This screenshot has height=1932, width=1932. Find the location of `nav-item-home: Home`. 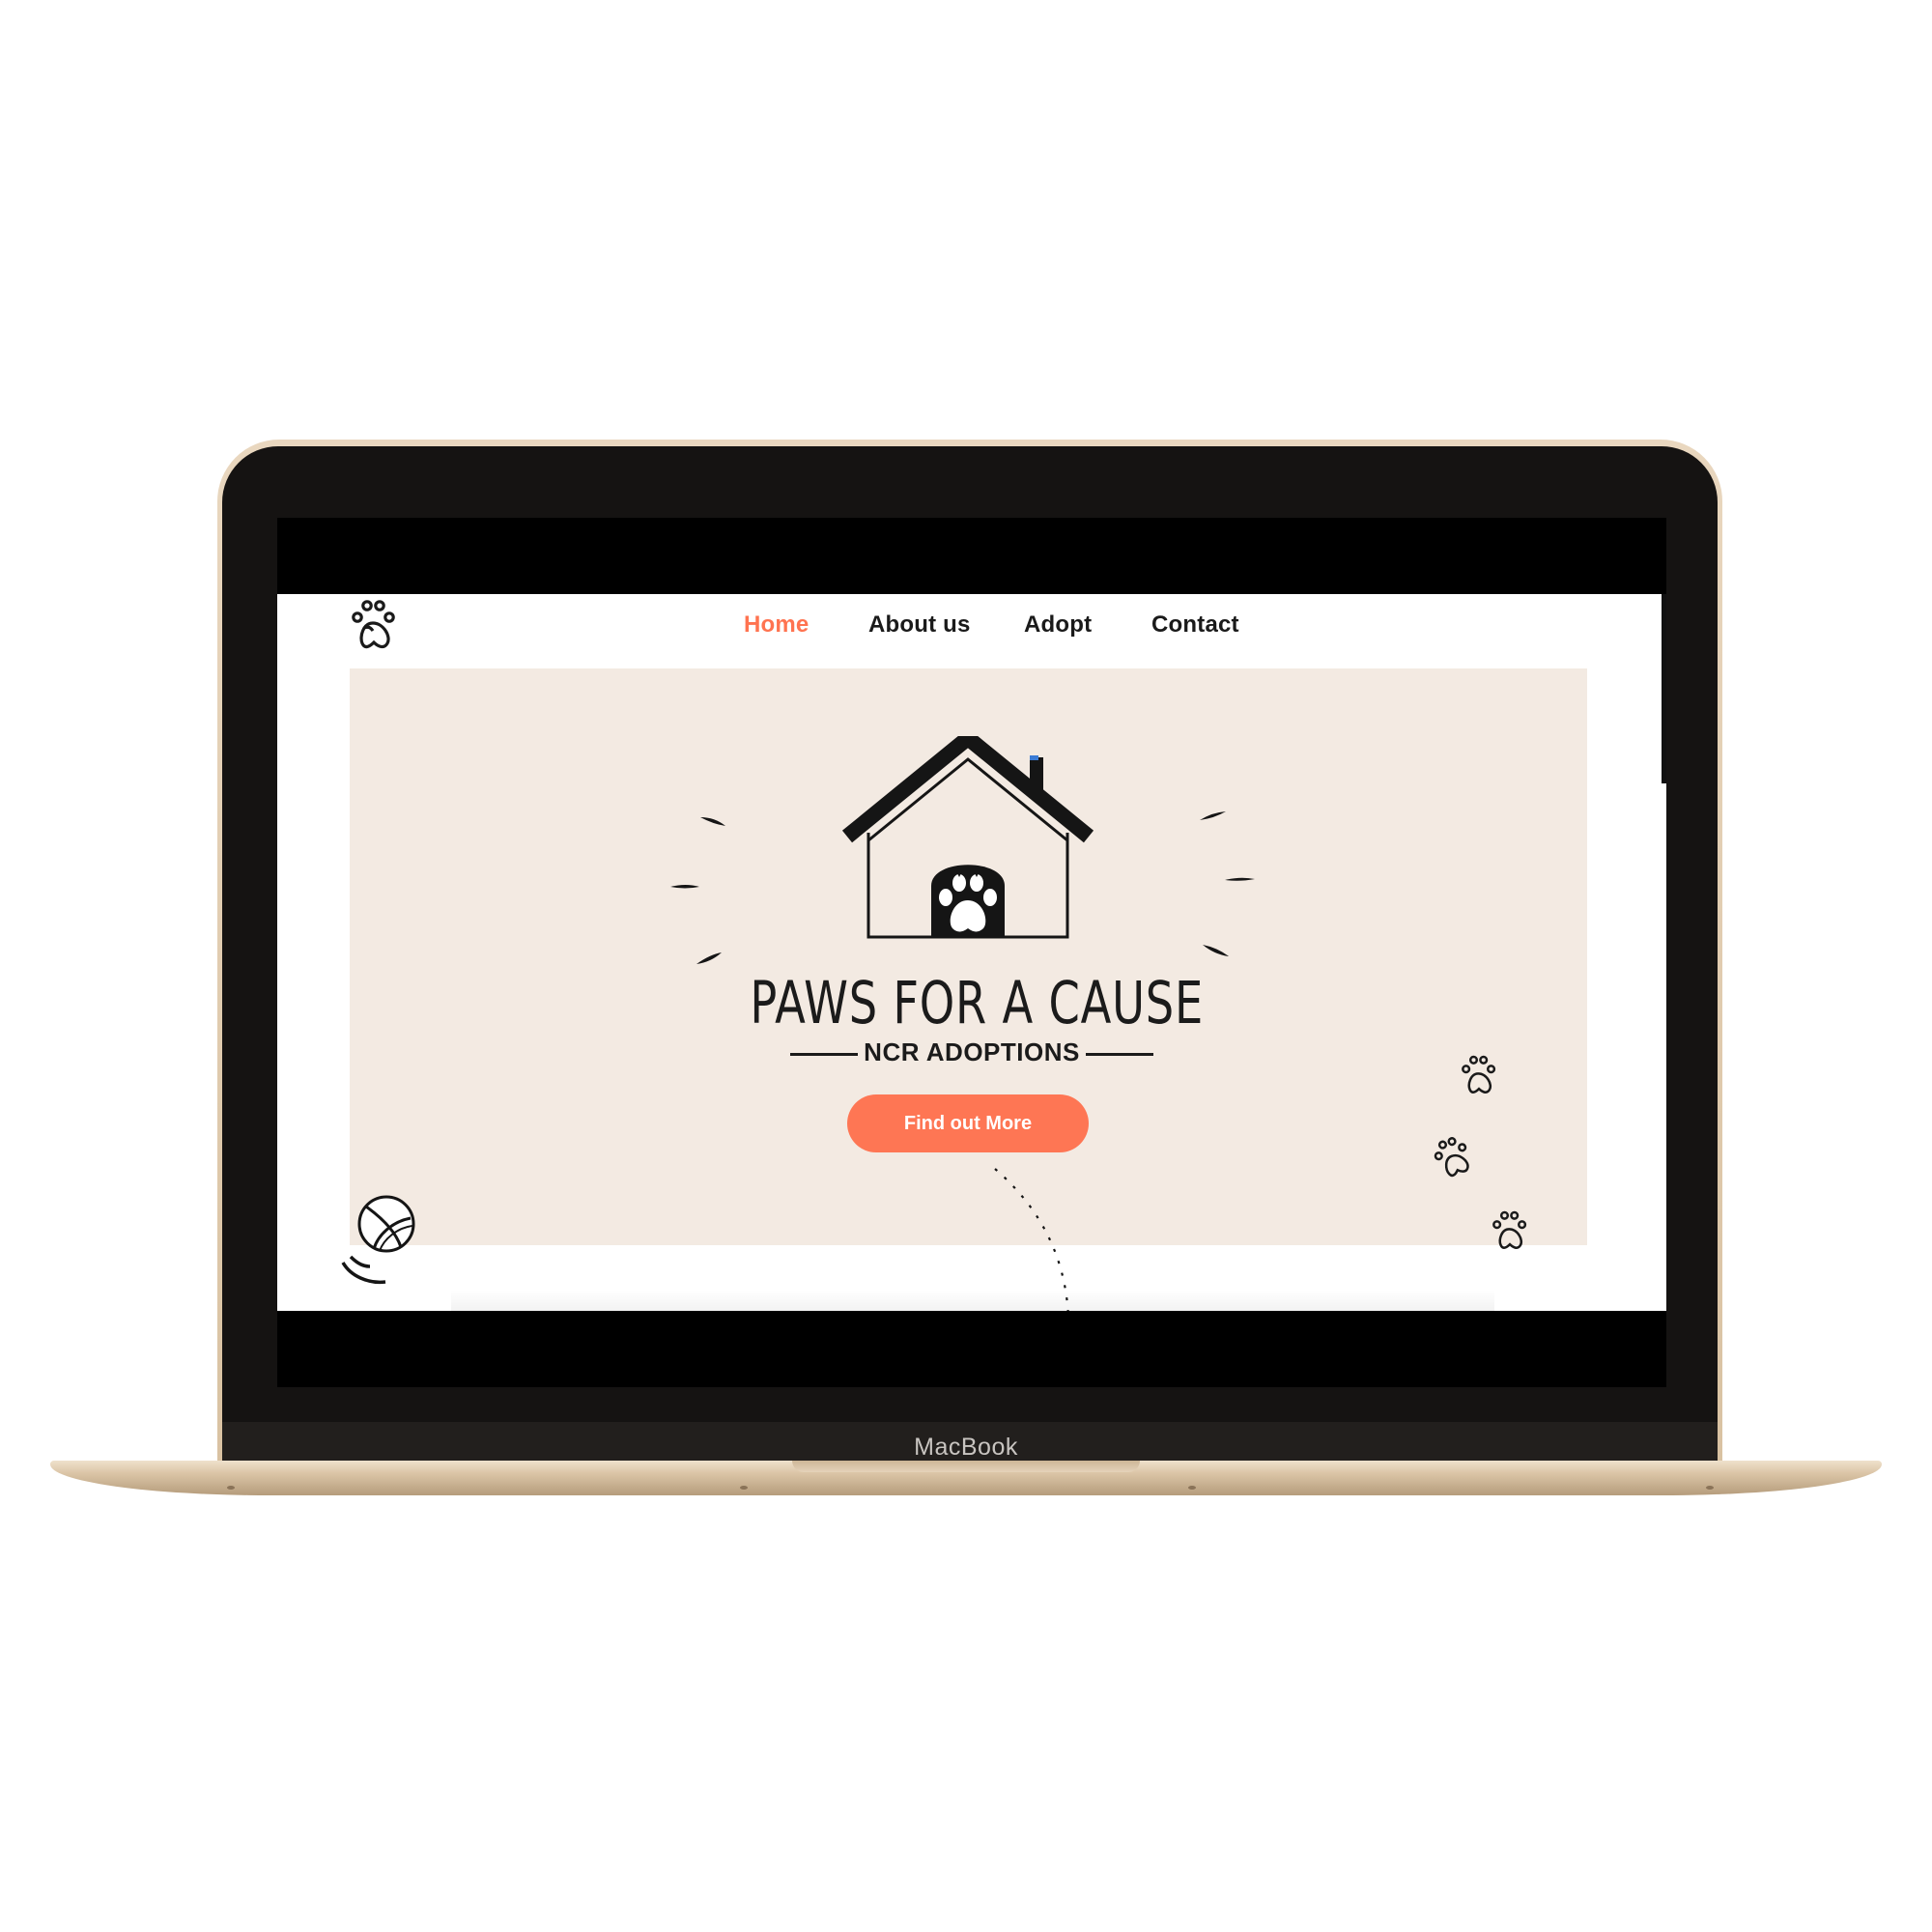

nav-item-home: Home is located at coordinates (776, 625).